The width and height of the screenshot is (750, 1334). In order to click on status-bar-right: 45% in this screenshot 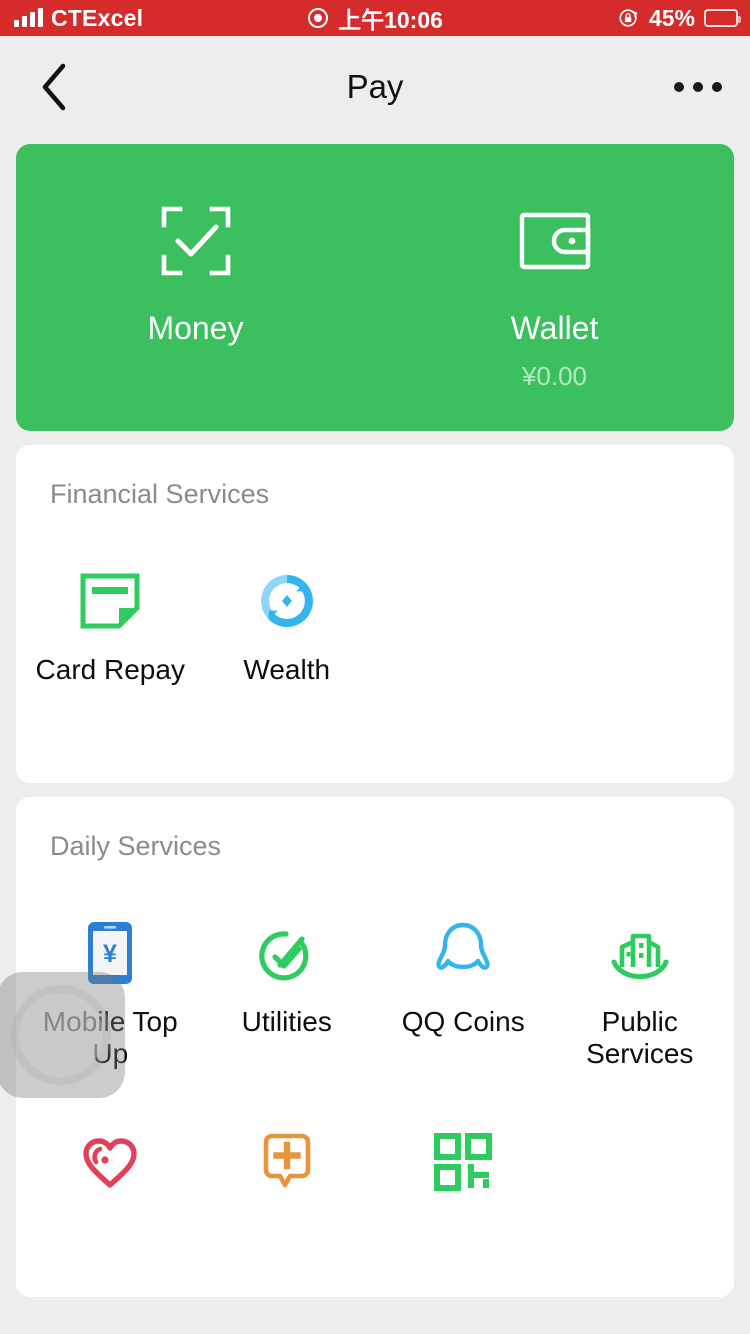, I will do `click(679, 18)`.